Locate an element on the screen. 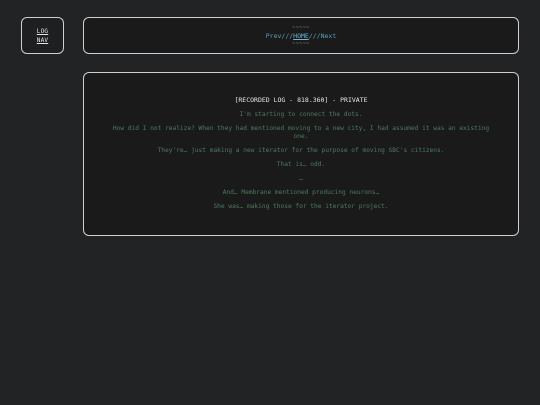 This screenshot has width=540, height=405. log-nav-button: LOG NAV is located at coordinates (42, 35).